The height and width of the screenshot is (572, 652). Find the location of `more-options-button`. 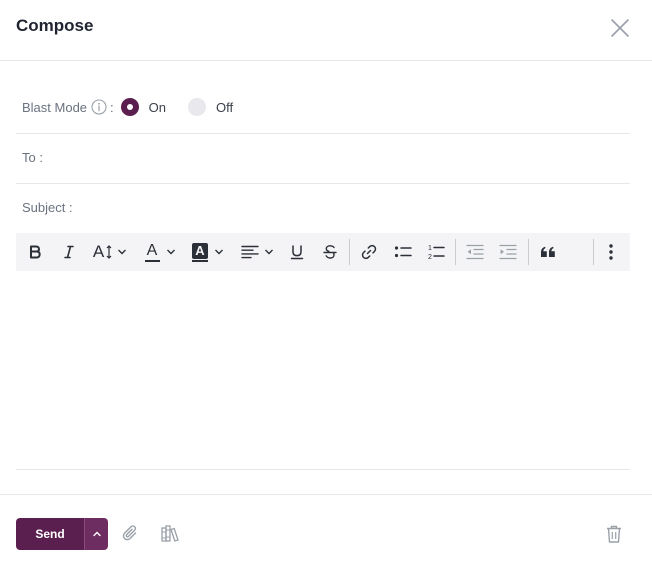

more-options-button is located at coordinates (611, 252).